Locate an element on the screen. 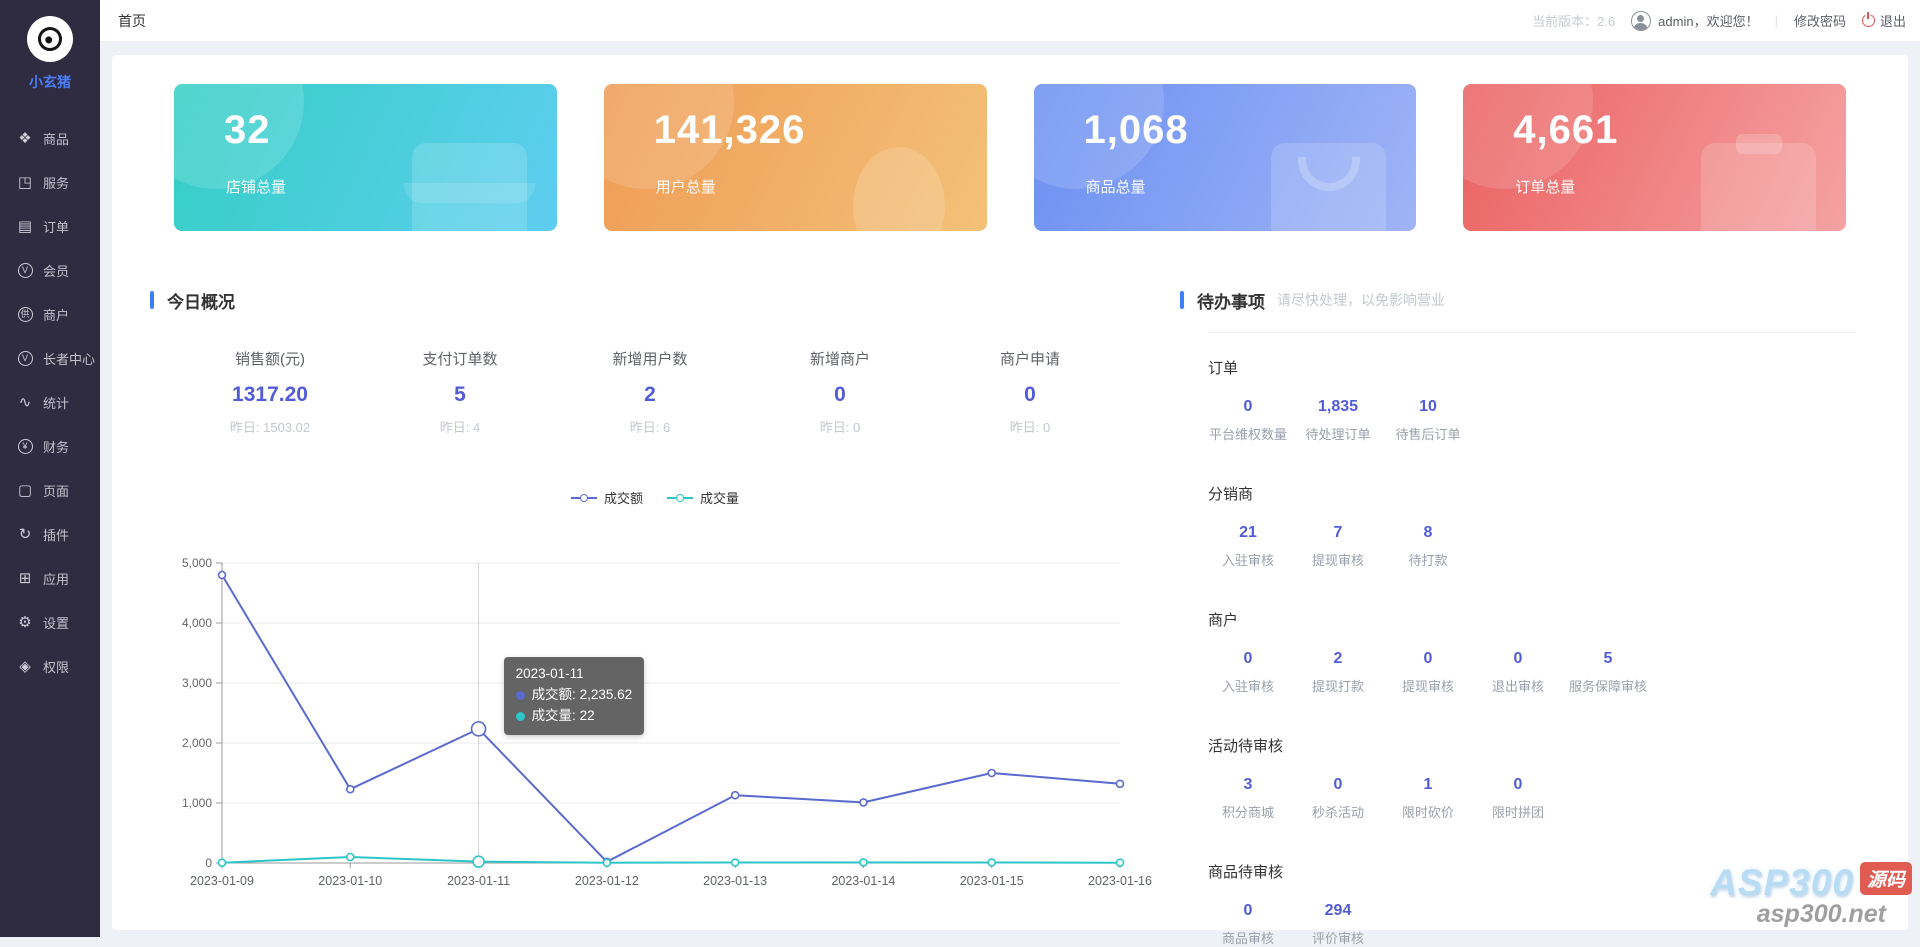 Image resolution: width=1920 pixels, height=947 pixels. todo-item-value: 294 is located at coordinates (1338, 911).